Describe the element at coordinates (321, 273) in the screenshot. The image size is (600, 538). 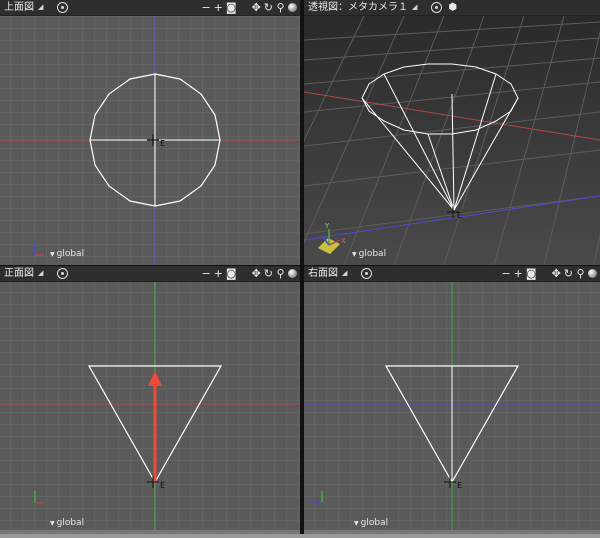
I see `viewport-title: 右面図` at that location.